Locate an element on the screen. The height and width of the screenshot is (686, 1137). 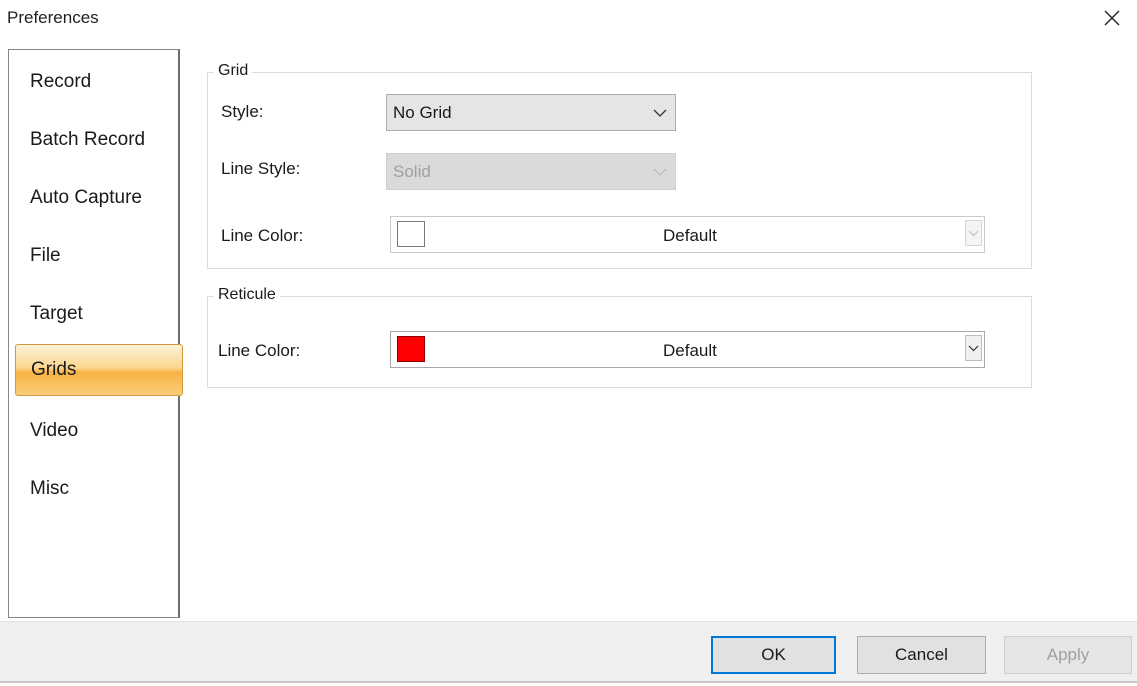
sidebar-item-label: Record is located at coordinates (61, 81).